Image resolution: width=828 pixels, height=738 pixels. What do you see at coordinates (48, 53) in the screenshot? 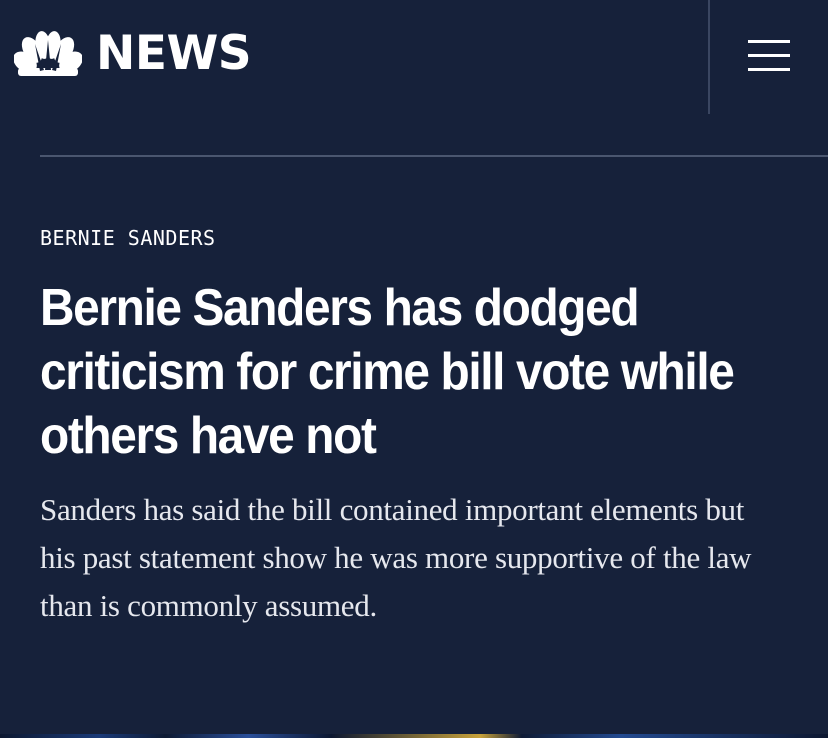
I see `peacock-icon` at bounding box center [48, 53].